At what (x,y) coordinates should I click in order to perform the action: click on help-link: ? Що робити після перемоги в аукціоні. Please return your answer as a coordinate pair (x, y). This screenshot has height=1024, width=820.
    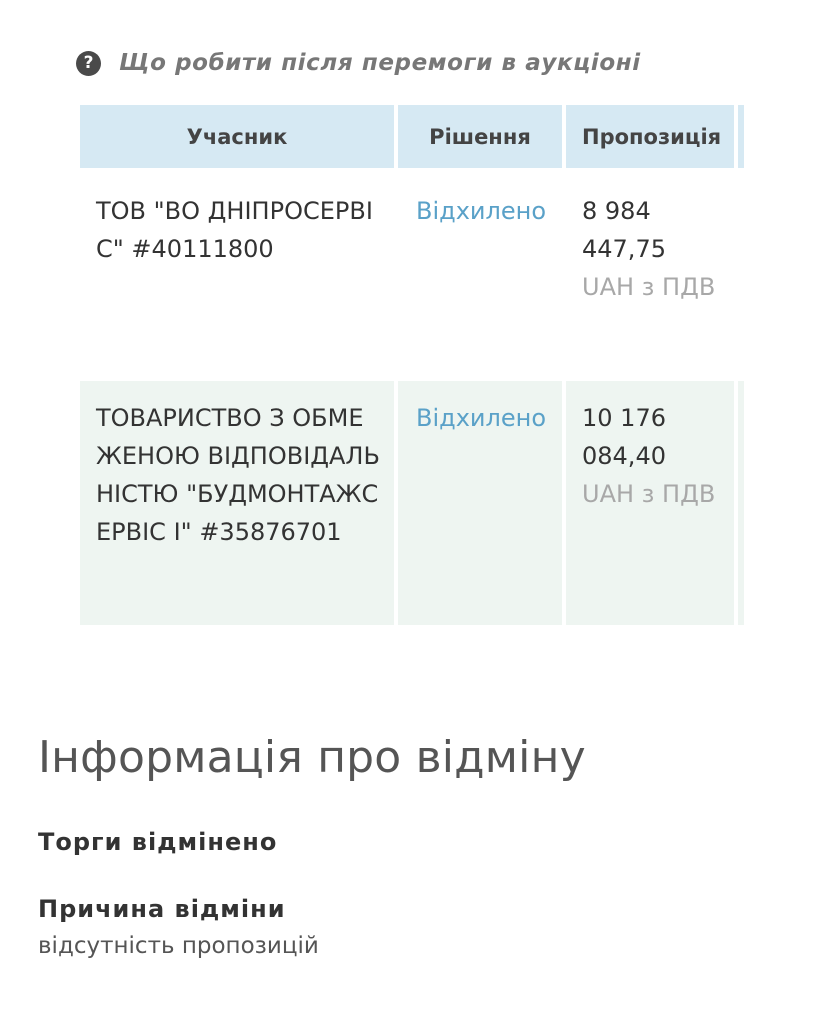
    Looking at the image, I should click on (358, 63).